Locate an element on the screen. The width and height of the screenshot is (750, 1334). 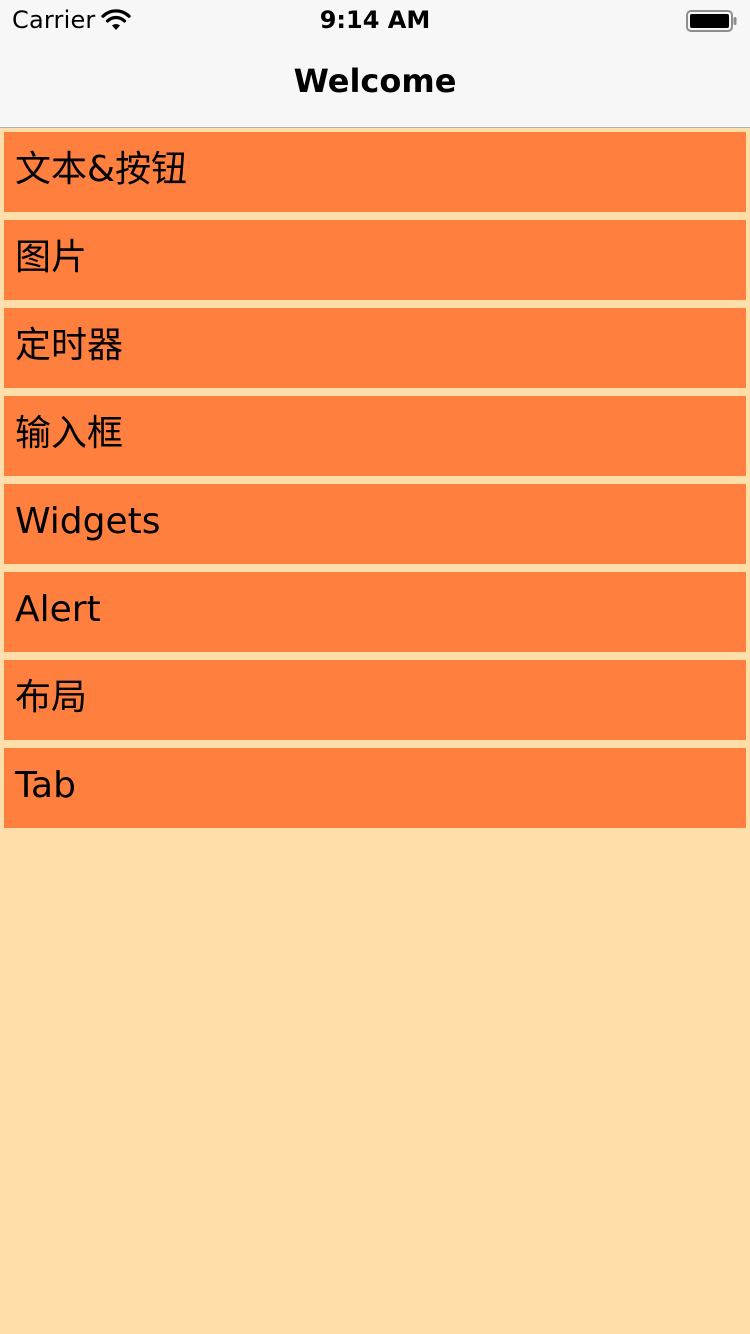
menu-item-widgets: Widgets is located at coordinates (375, 524).